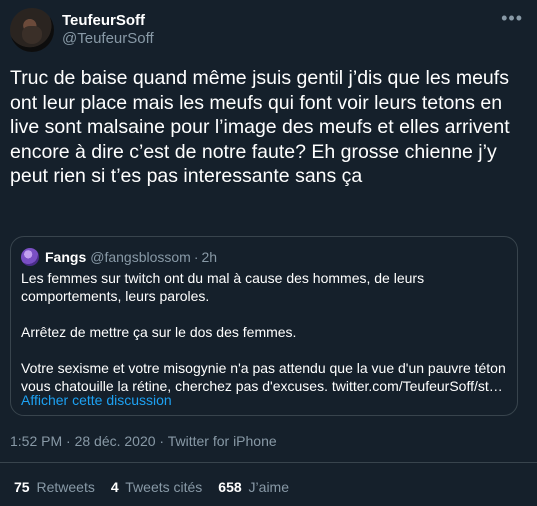 The width and height of the screenshot is (537, 506). I want to click on quoted-tweet-header: Fangs @fangsblossom · 2h, so click(119, 257).